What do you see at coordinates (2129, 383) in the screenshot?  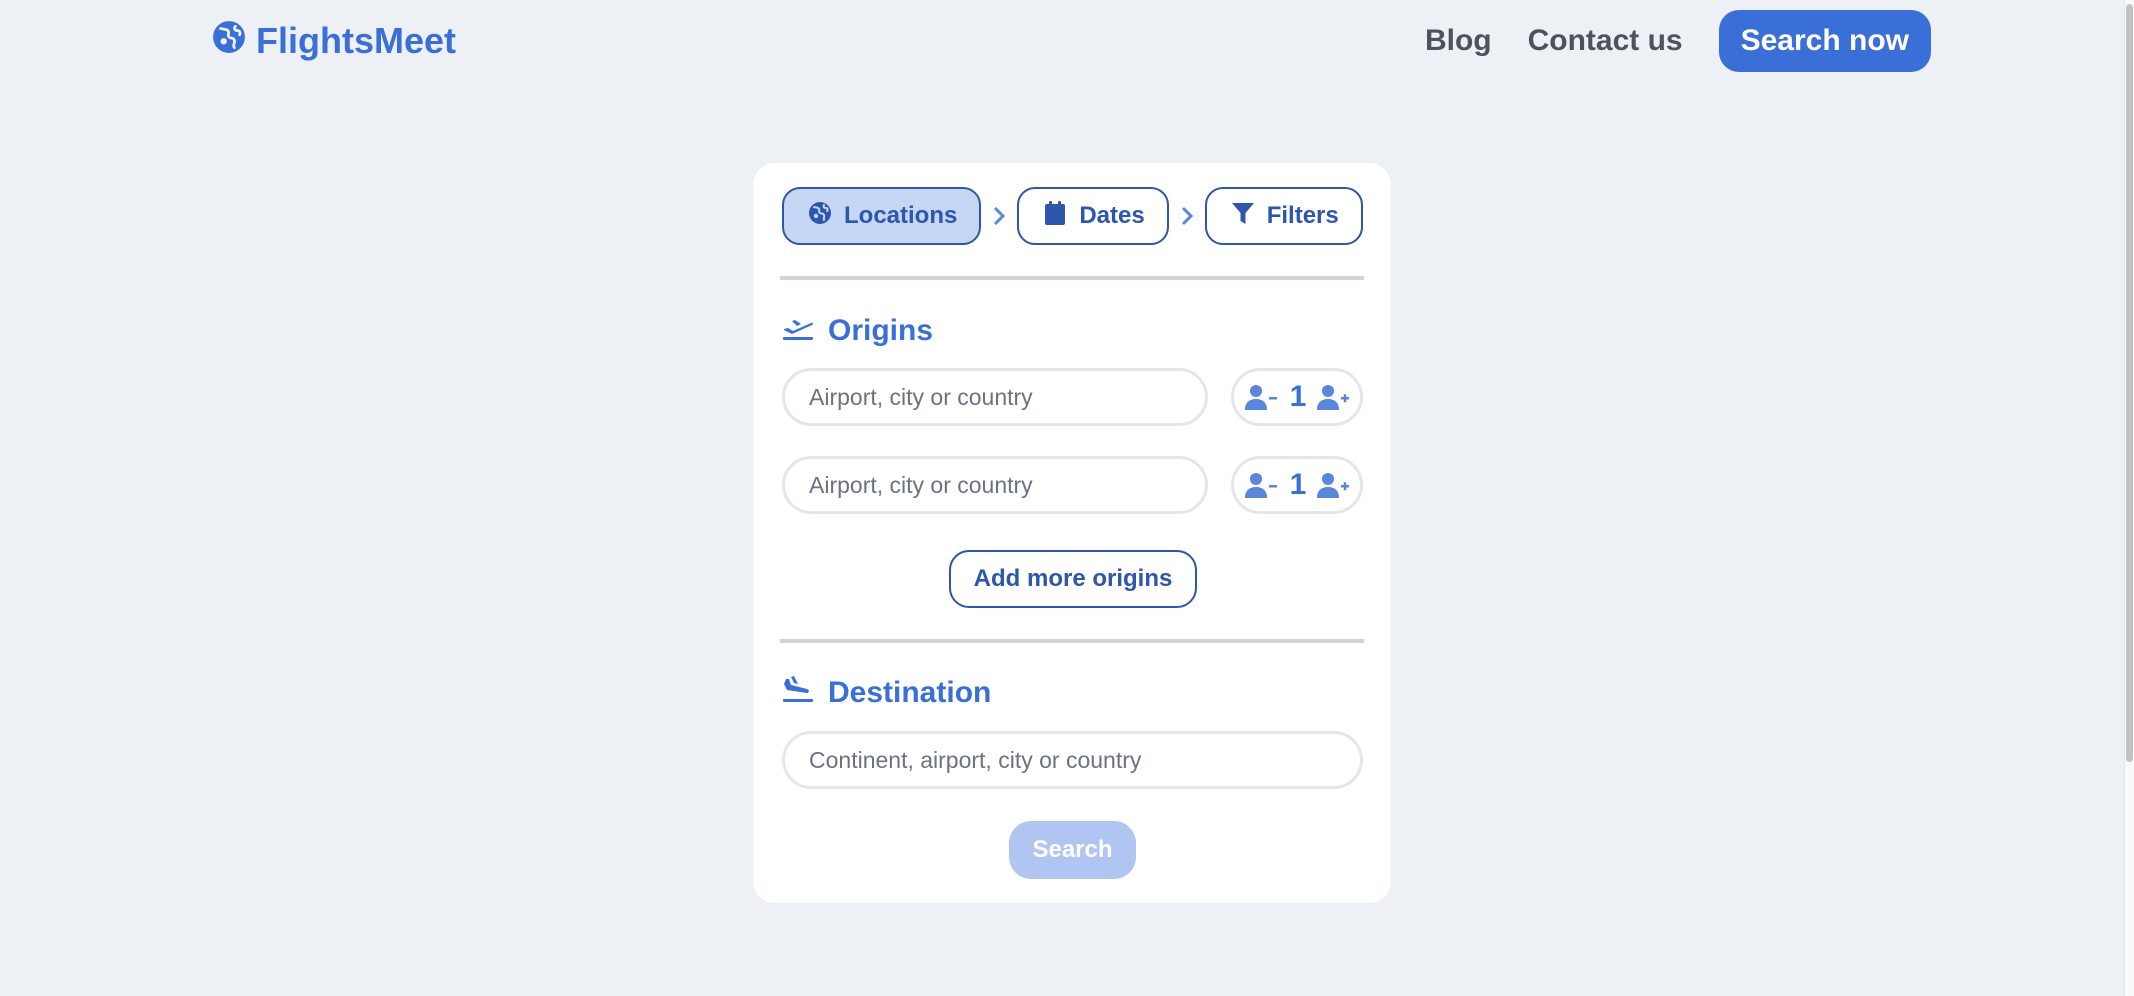 I see `scrollbar-thumb` at bounding box center [2129, 383].